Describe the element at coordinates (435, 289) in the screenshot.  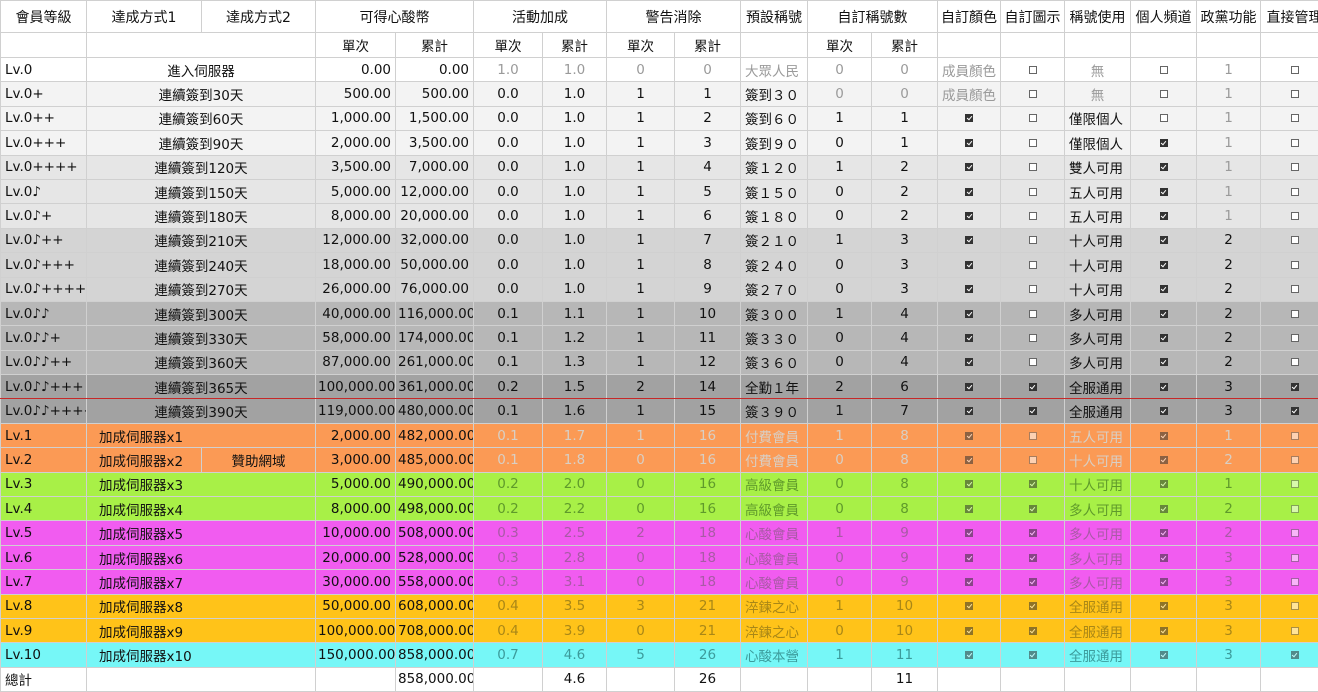
I see `coin-cumulative-cell: 76,000.00` at that location.